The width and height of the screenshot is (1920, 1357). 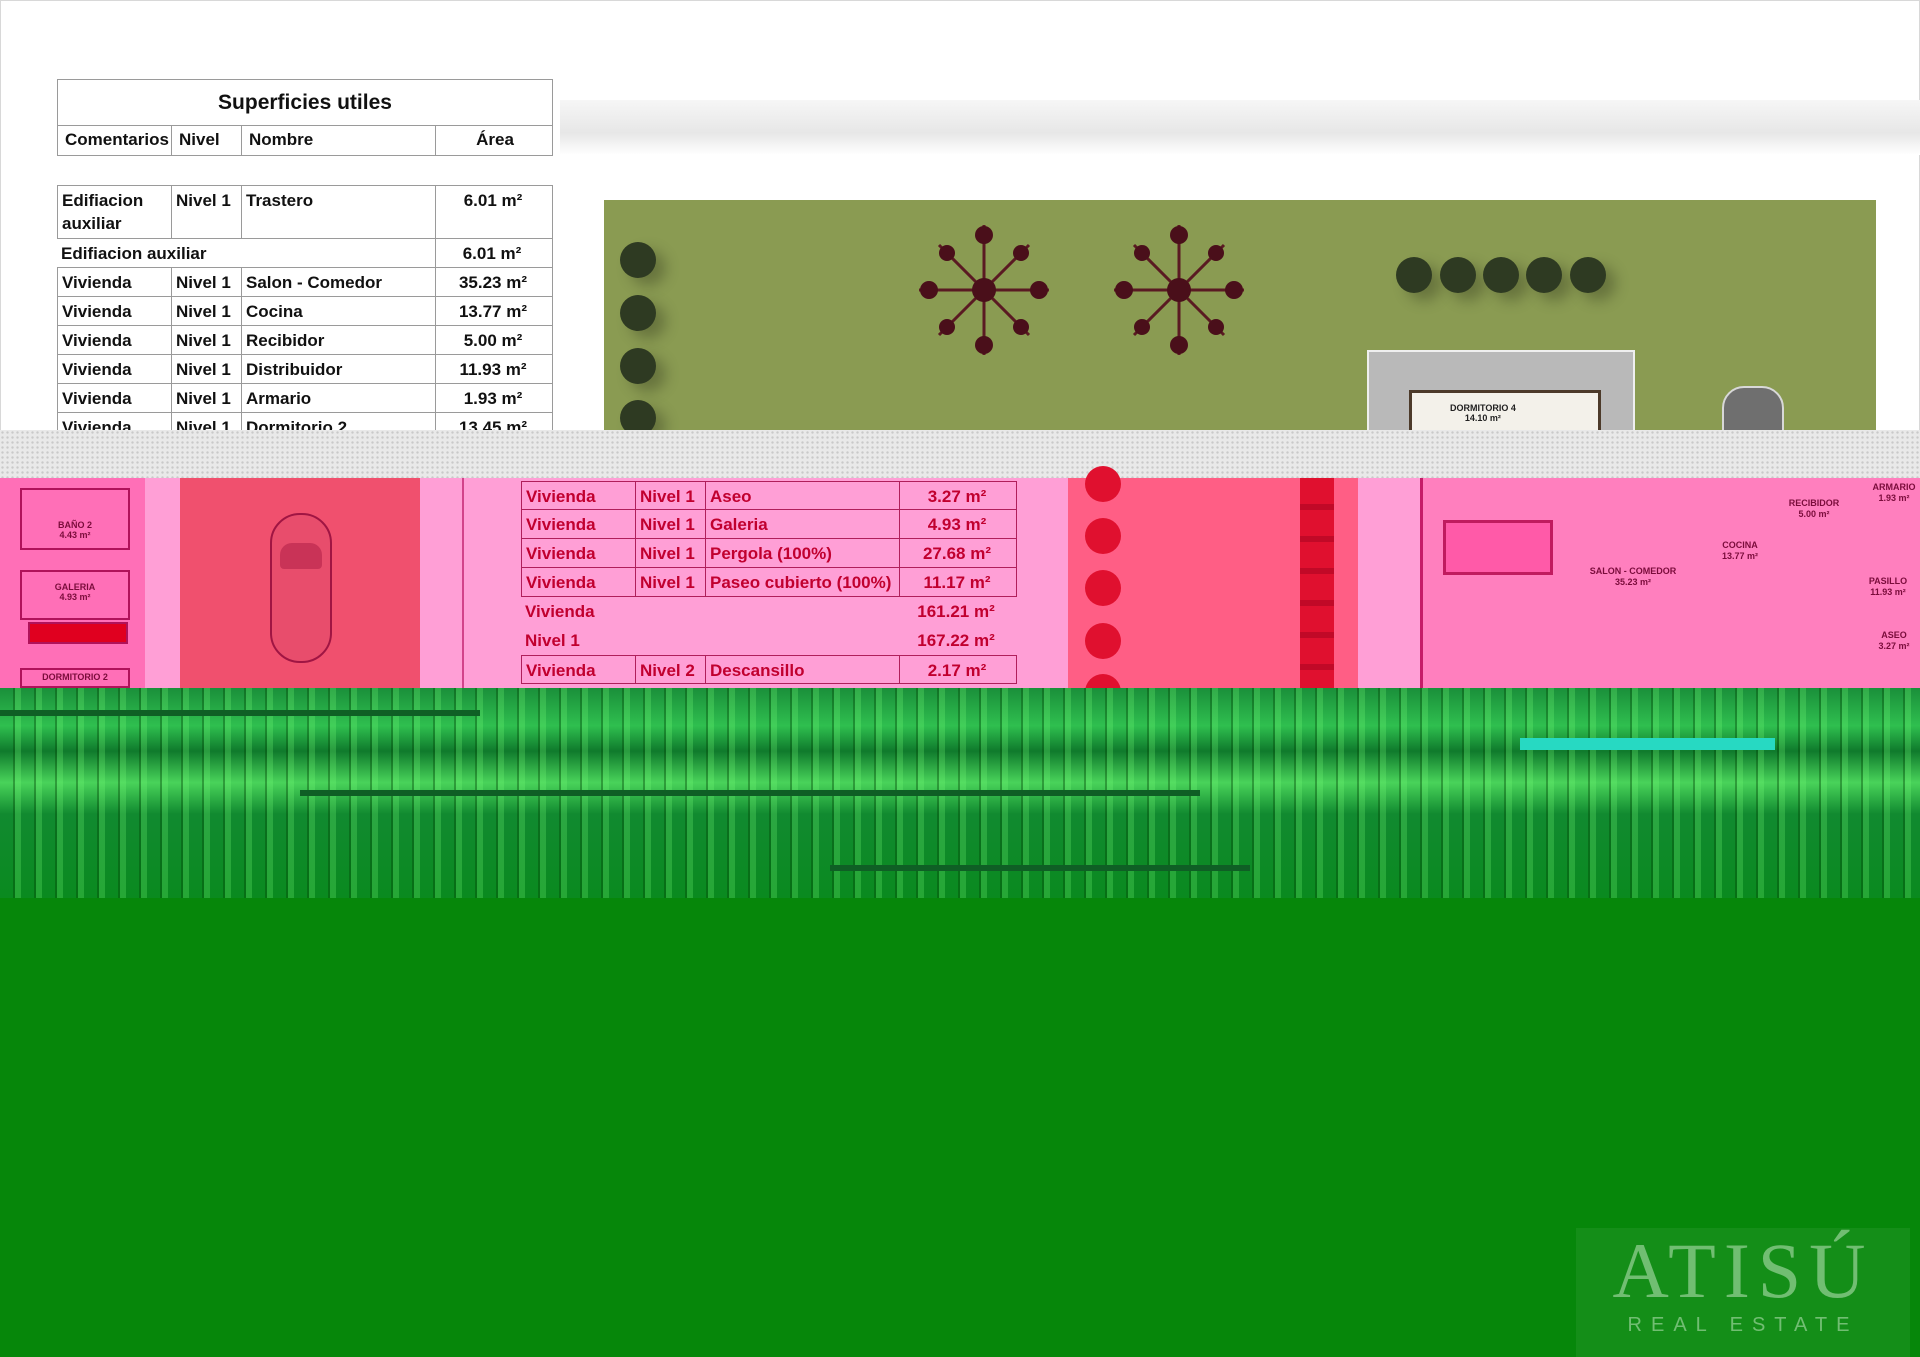 What do you see at coordinates (1633, 582) in the screenshot?
I see `room-area: 35.23 m²` at bounding box center [1633, 582].